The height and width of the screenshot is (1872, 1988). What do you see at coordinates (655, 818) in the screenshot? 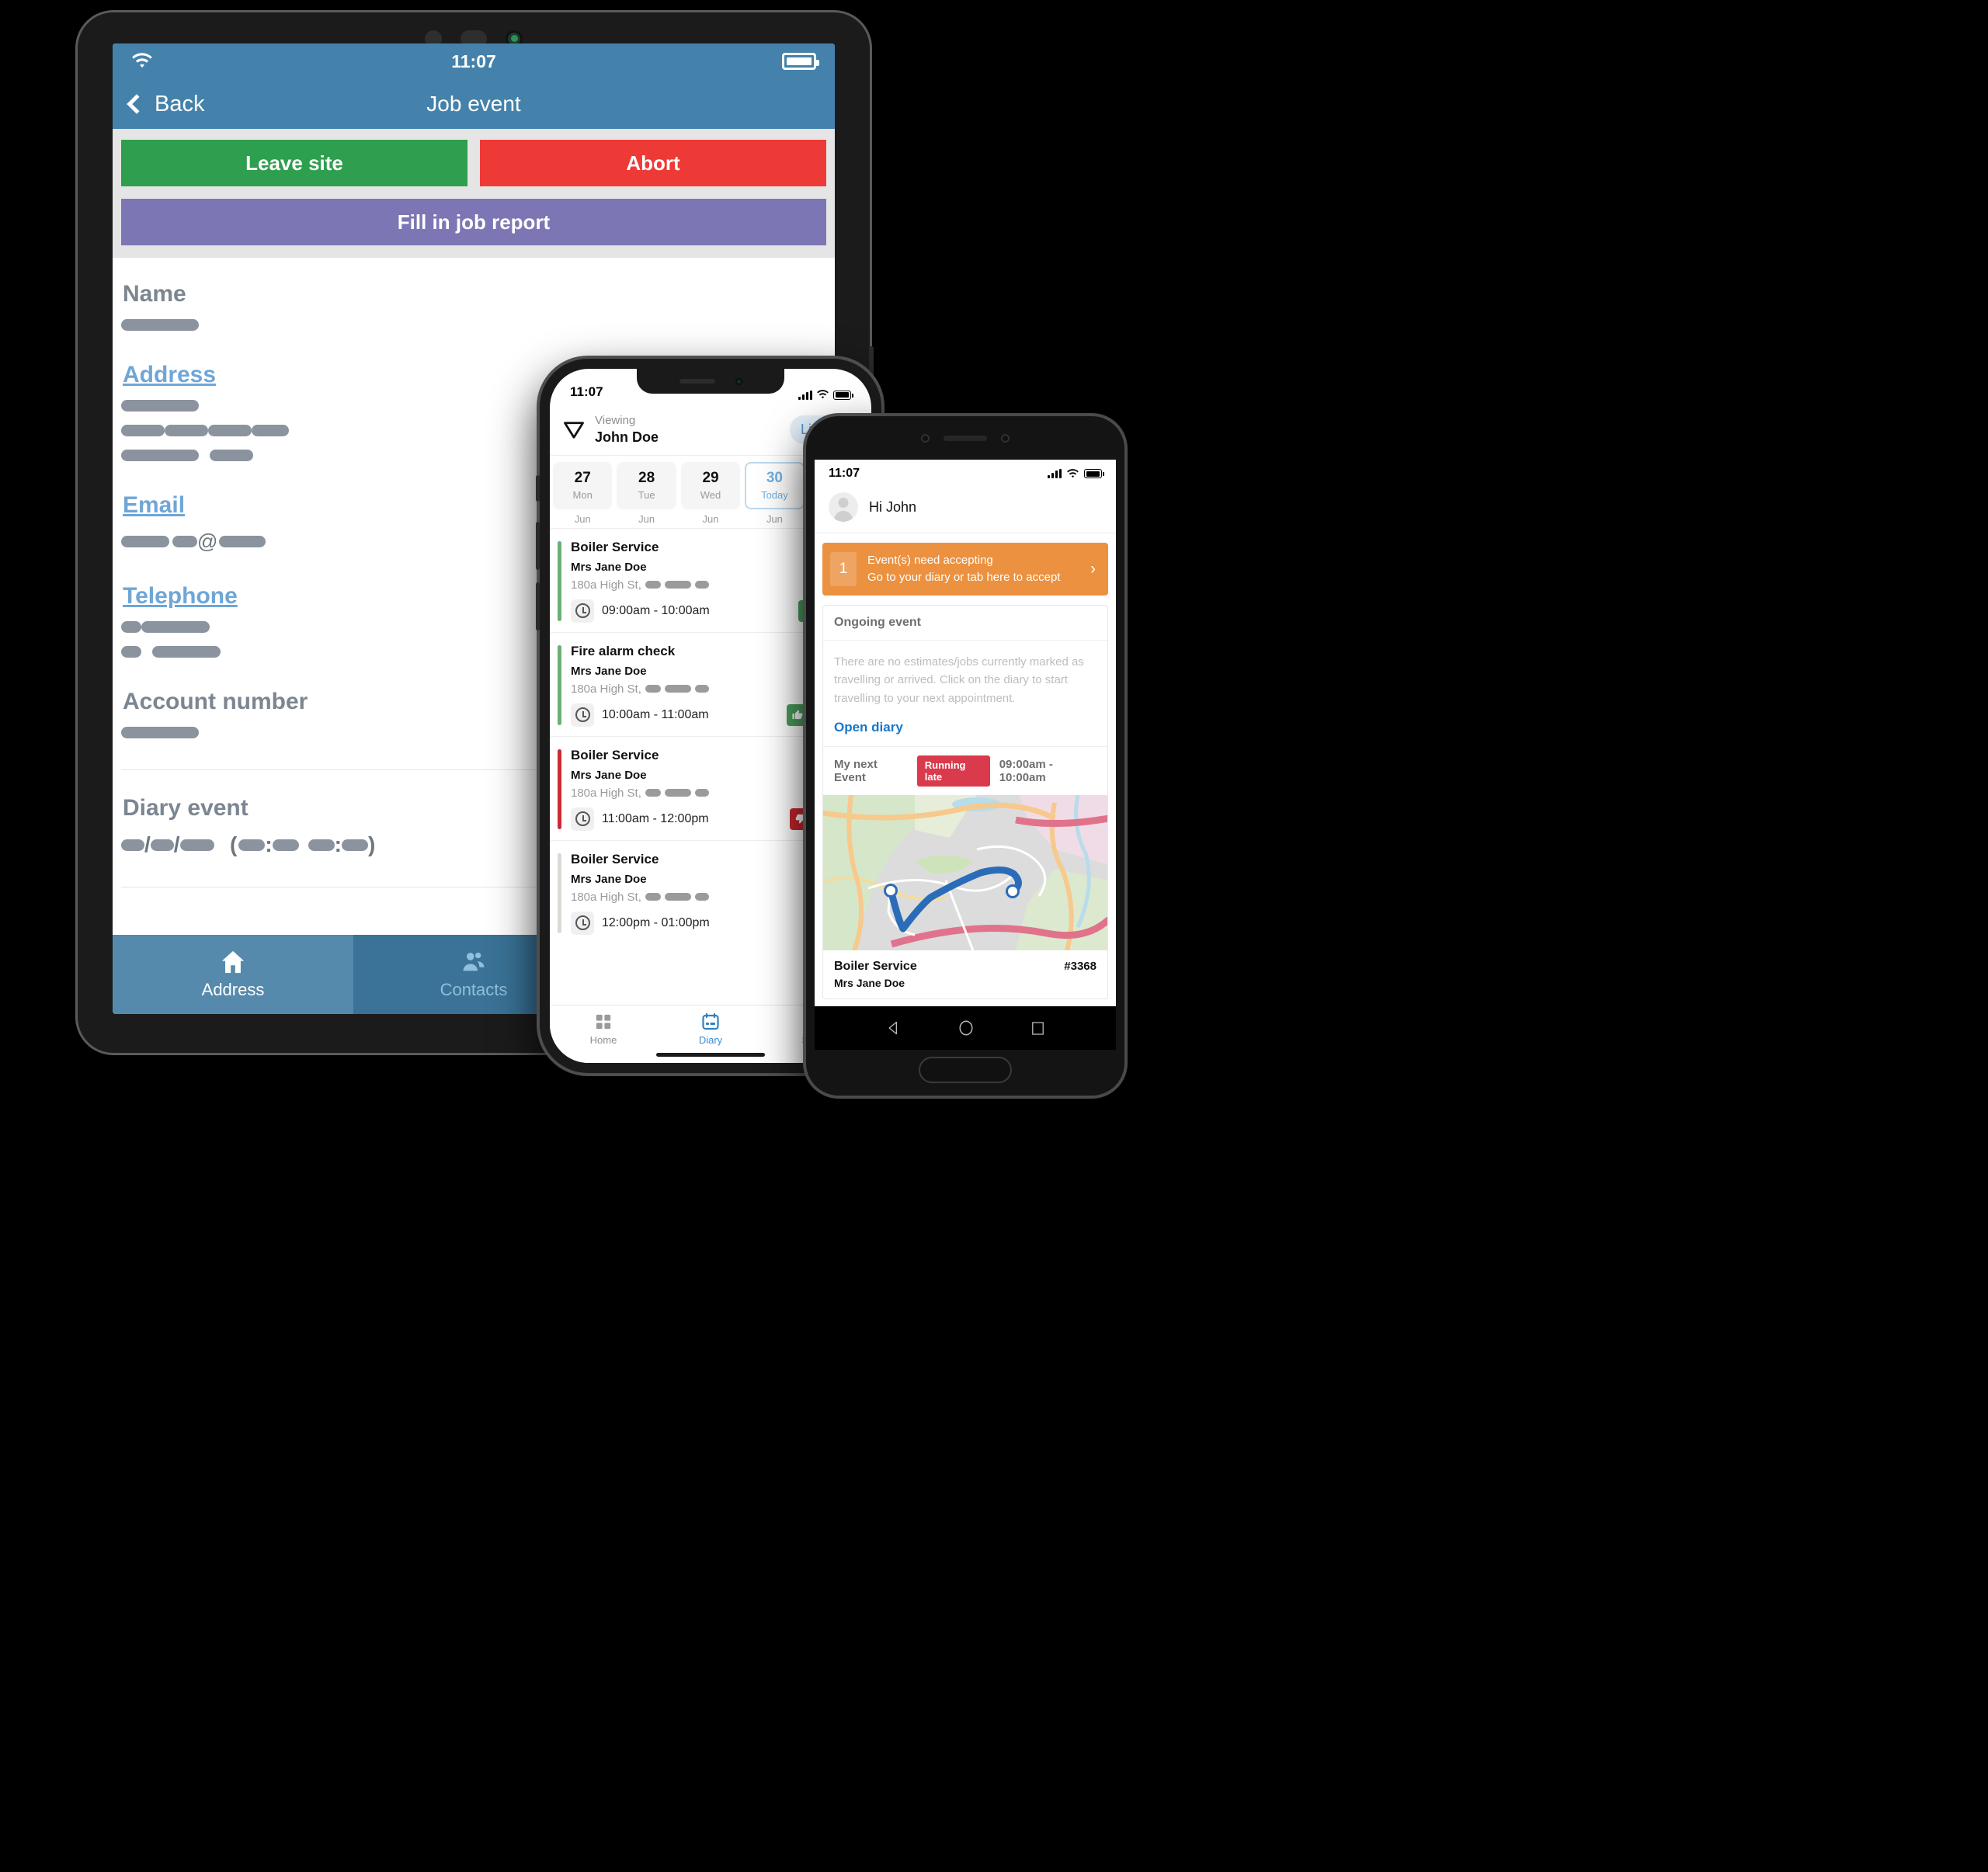
I see `event-time: 11:00am - 12:00pm` at bounding box center [655, 818].